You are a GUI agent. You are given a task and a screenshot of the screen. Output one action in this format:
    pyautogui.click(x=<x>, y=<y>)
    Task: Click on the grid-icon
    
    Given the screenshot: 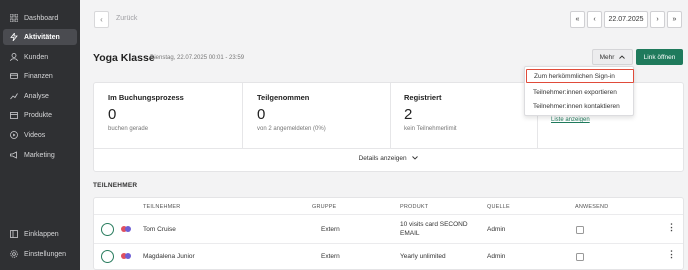 What is the action you would take?
    pyautogui.click(x=14, y=18)
    